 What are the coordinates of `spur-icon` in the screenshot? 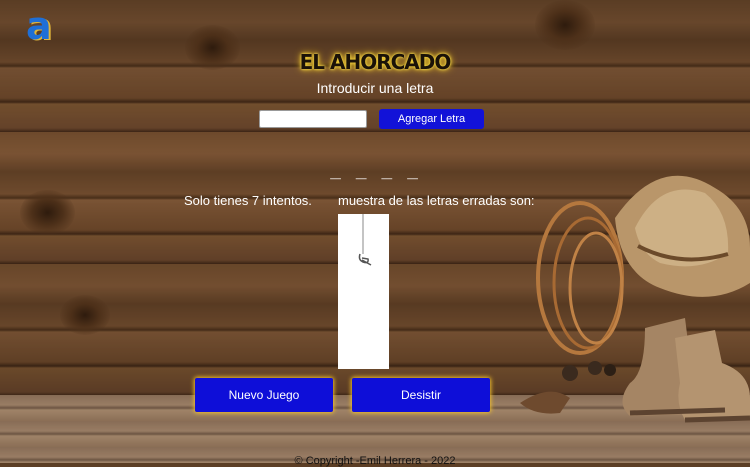 It's located at (570, 373).